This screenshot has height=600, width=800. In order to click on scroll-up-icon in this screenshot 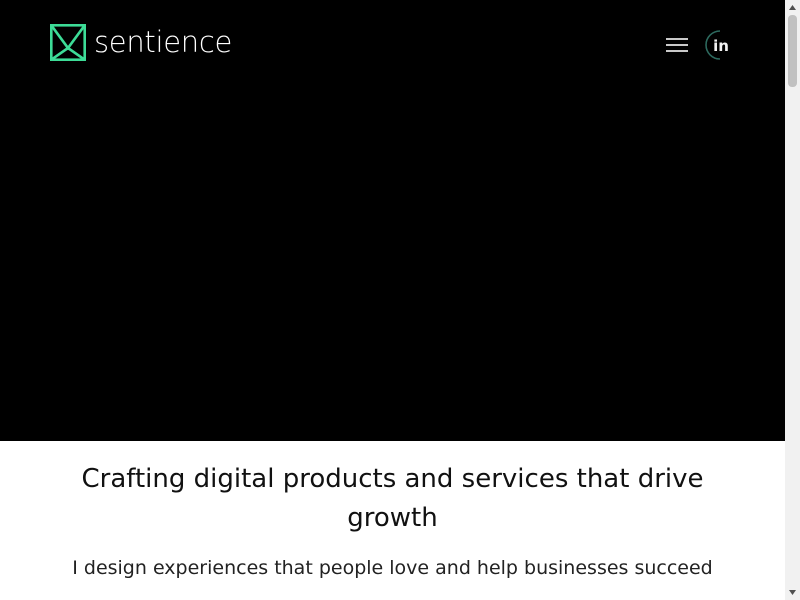, I will do `click(792, 7)`.